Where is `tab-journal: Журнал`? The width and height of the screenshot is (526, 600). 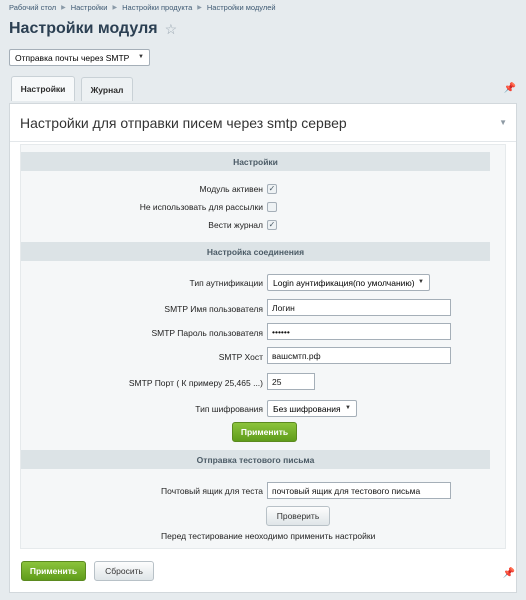 tab-journal: Журнал is located at coordinates (107, 89).